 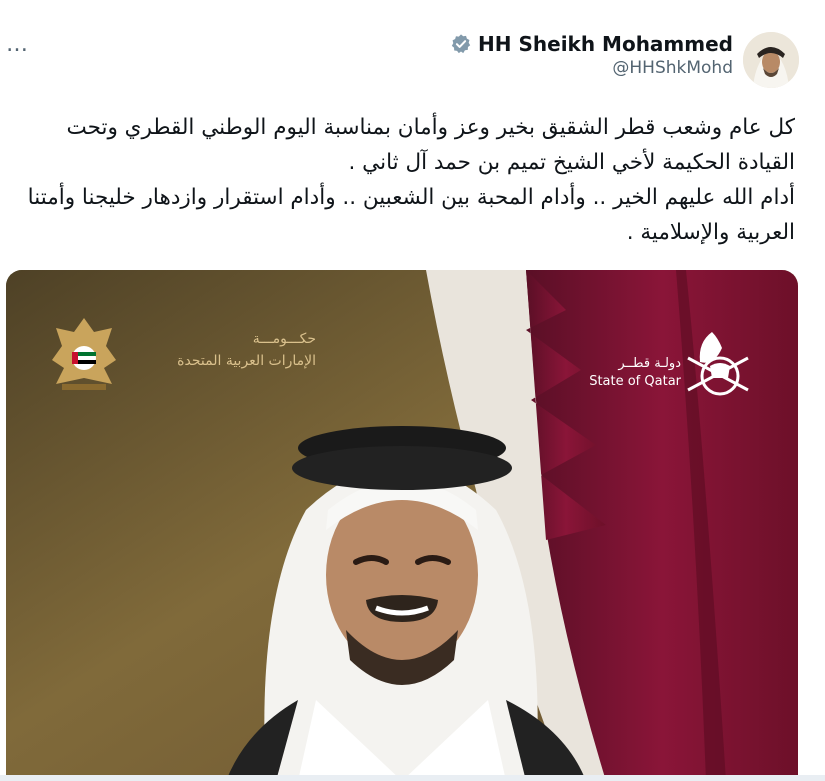 I want to click on display-name-row: HH Sheikh Mohammed, so click(x=591, y=44).